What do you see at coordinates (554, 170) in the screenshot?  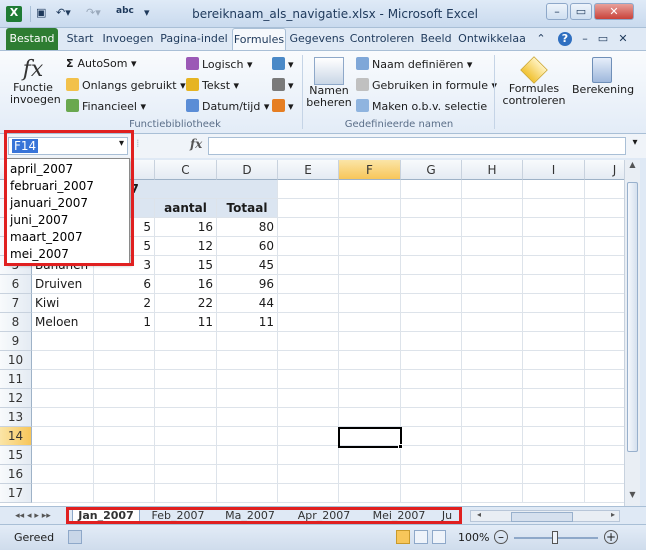 I see `column-header: I` at bounding box center [554, 170].